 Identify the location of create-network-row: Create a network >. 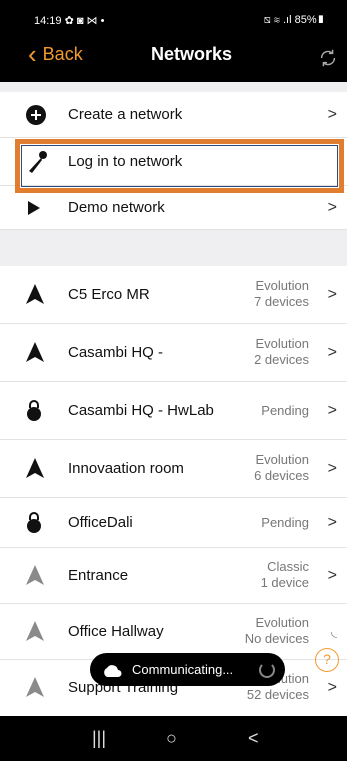
(173, 115).